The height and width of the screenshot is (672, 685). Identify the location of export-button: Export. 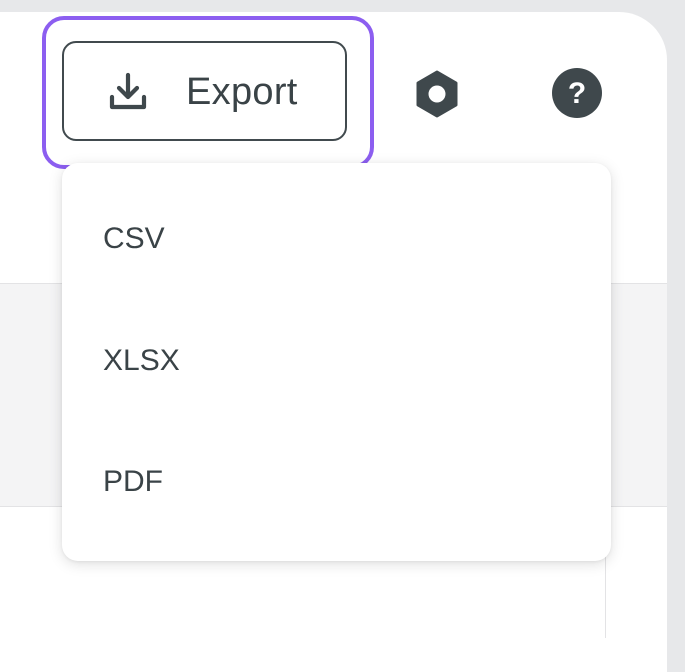
(204, 91).